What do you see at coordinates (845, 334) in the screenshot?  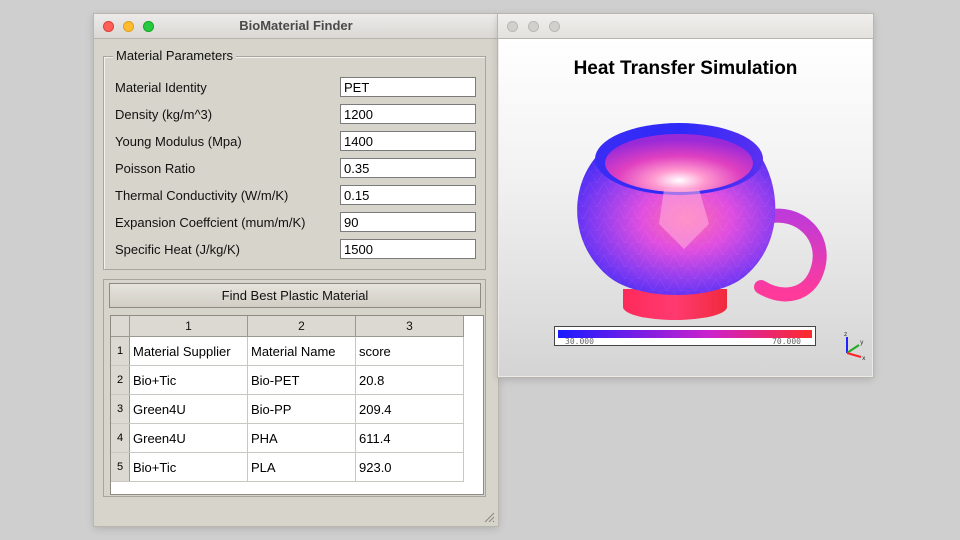 I see `axis-label-z: z` at bounding box center [845, 334].